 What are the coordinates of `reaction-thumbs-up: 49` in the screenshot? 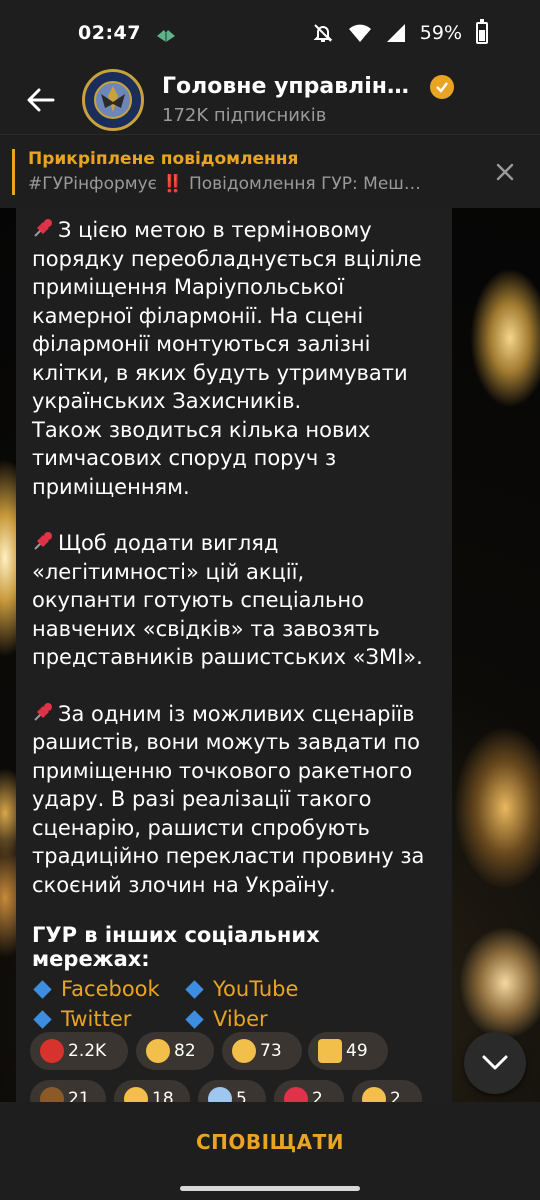 It's located at (348, 1051).